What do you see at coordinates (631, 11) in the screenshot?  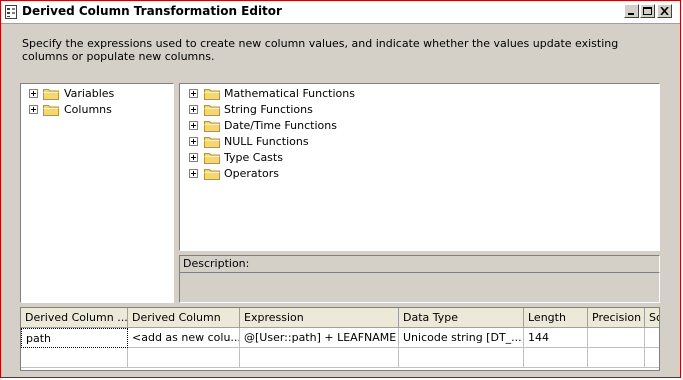 I see `minimize-button` at bounding box center [631, 11].